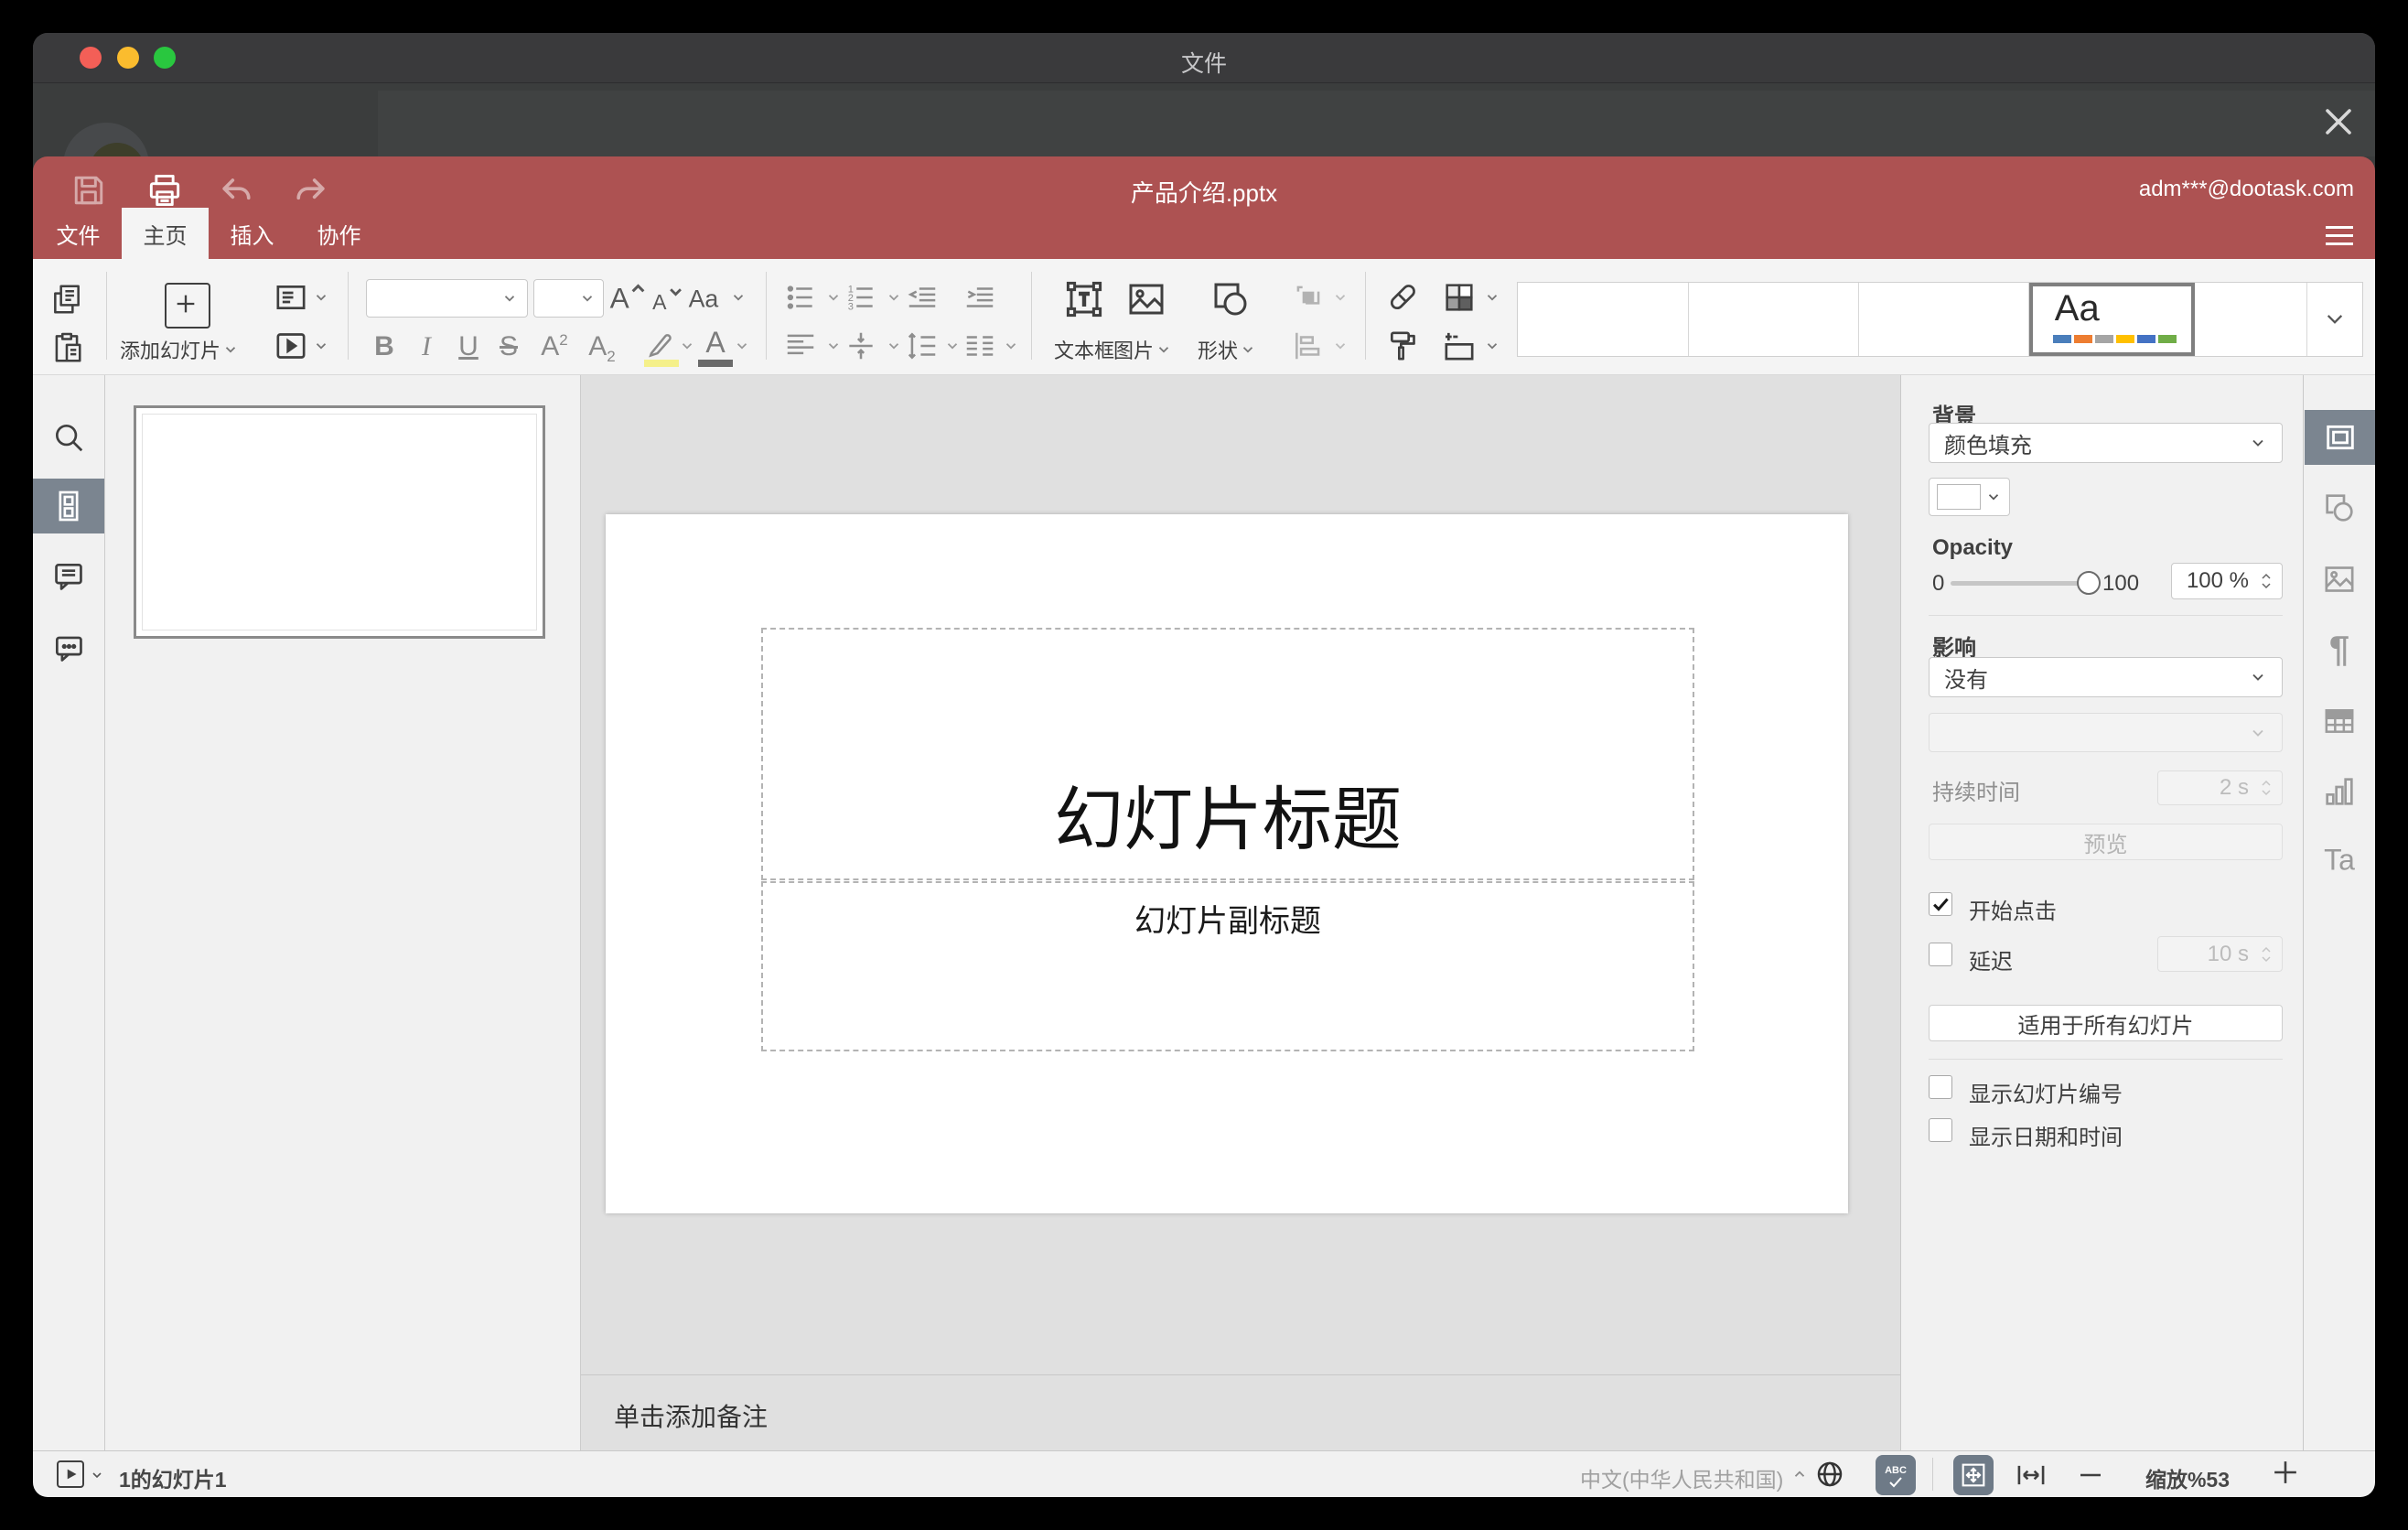 Image resolution: width=2408 pixels, height=1530 pixels. I want to click on line-spacing-chevron-icon, so click(952, 346).